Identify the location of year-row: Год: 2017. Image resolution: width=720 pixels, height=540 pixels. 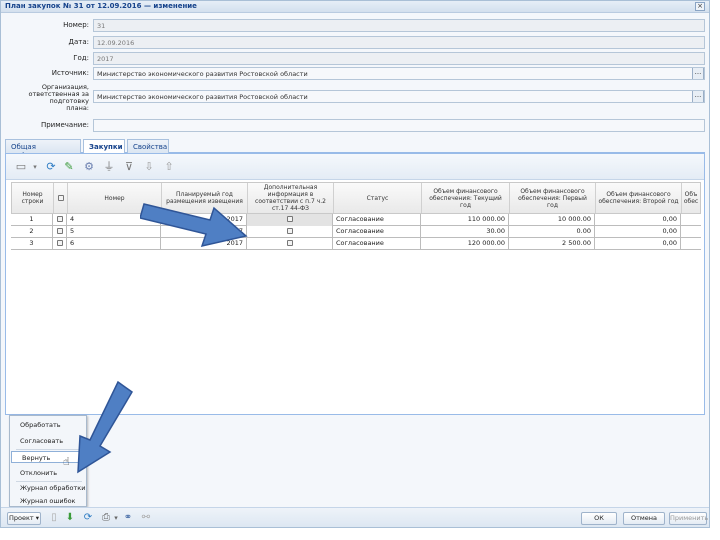
(355, 59).